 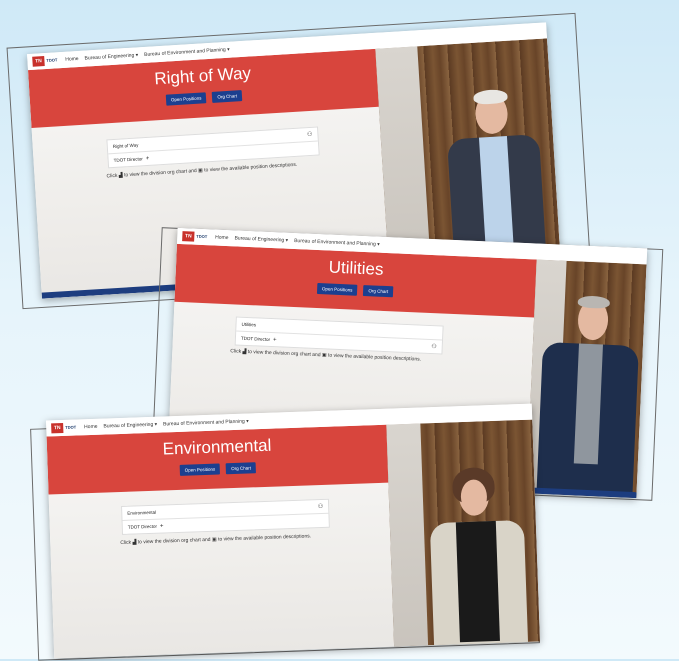 What do you see at coordinates (125, 146) in the screenshot?
I see `division-name: Right of Way` at bounding box center [125, 146].